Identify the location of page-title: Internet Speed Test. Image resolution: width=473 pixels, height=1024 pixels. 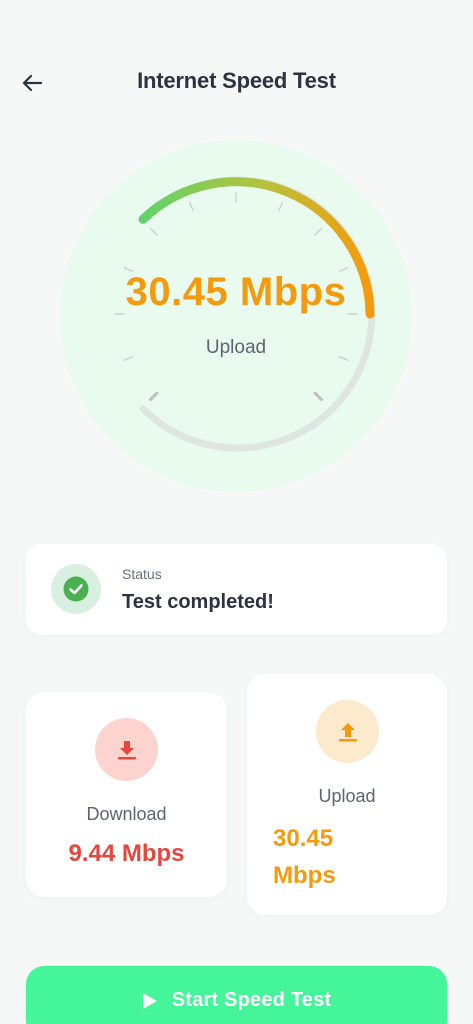
(236, 80).